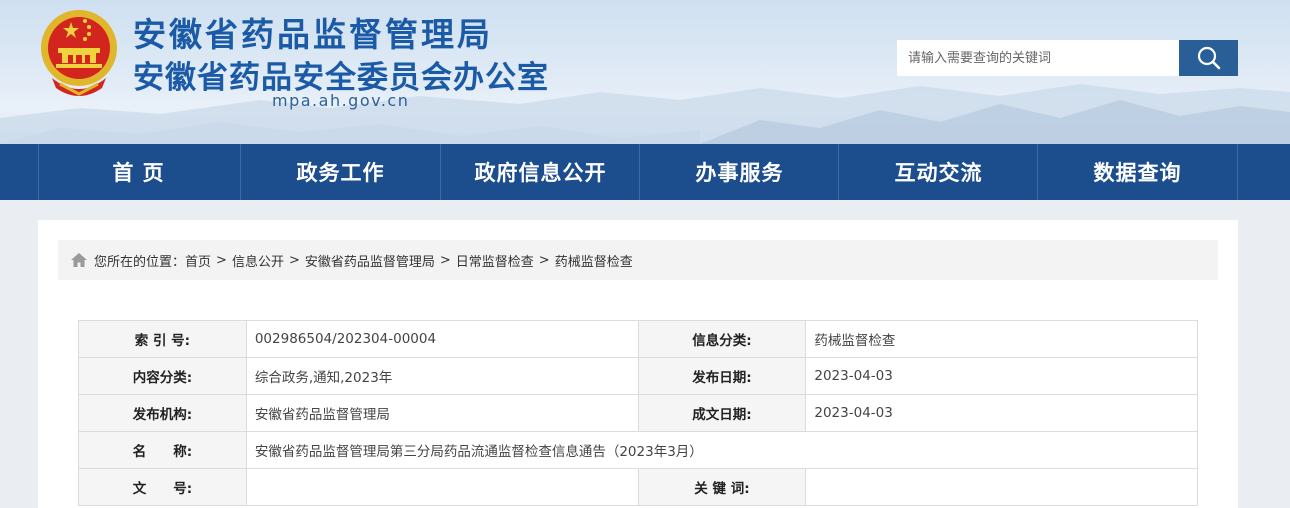  Describe the element at coordinates (258, 260) in the screenshot. I see `breadcrumb-link-info-disclosure: 信息公开` at that location.